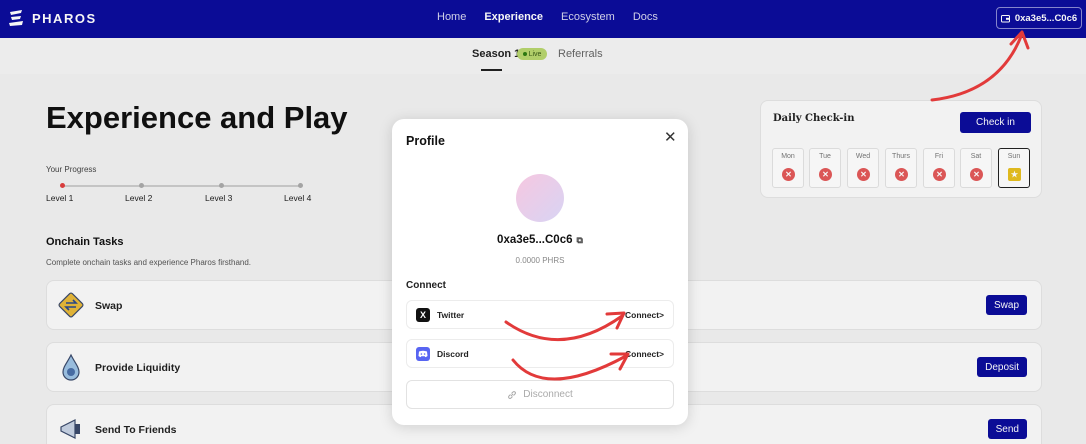 This screenshot has height=444, width=1086. I want to click on discord-row: Discord Connect>, so click(540, 353).